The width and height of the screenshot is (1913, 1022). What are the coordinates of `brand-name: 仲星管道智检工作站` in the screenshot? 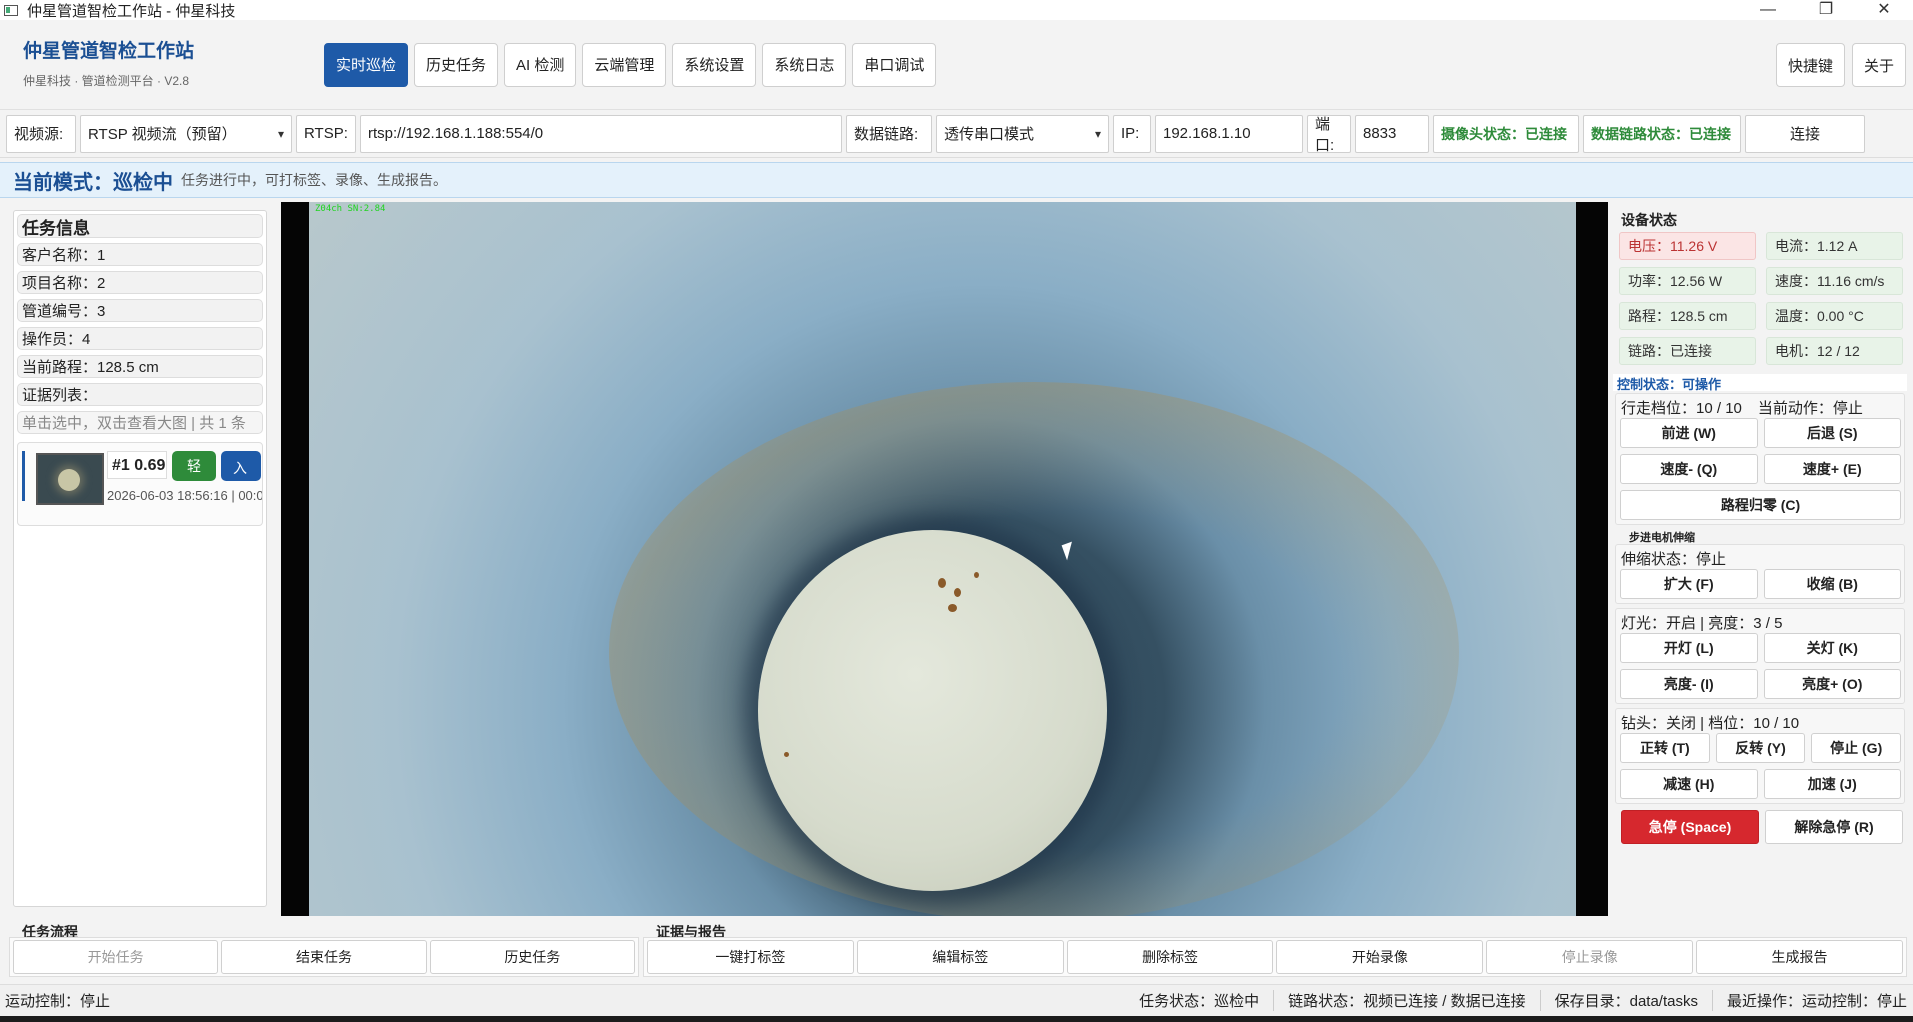 It's located at (109, 51).